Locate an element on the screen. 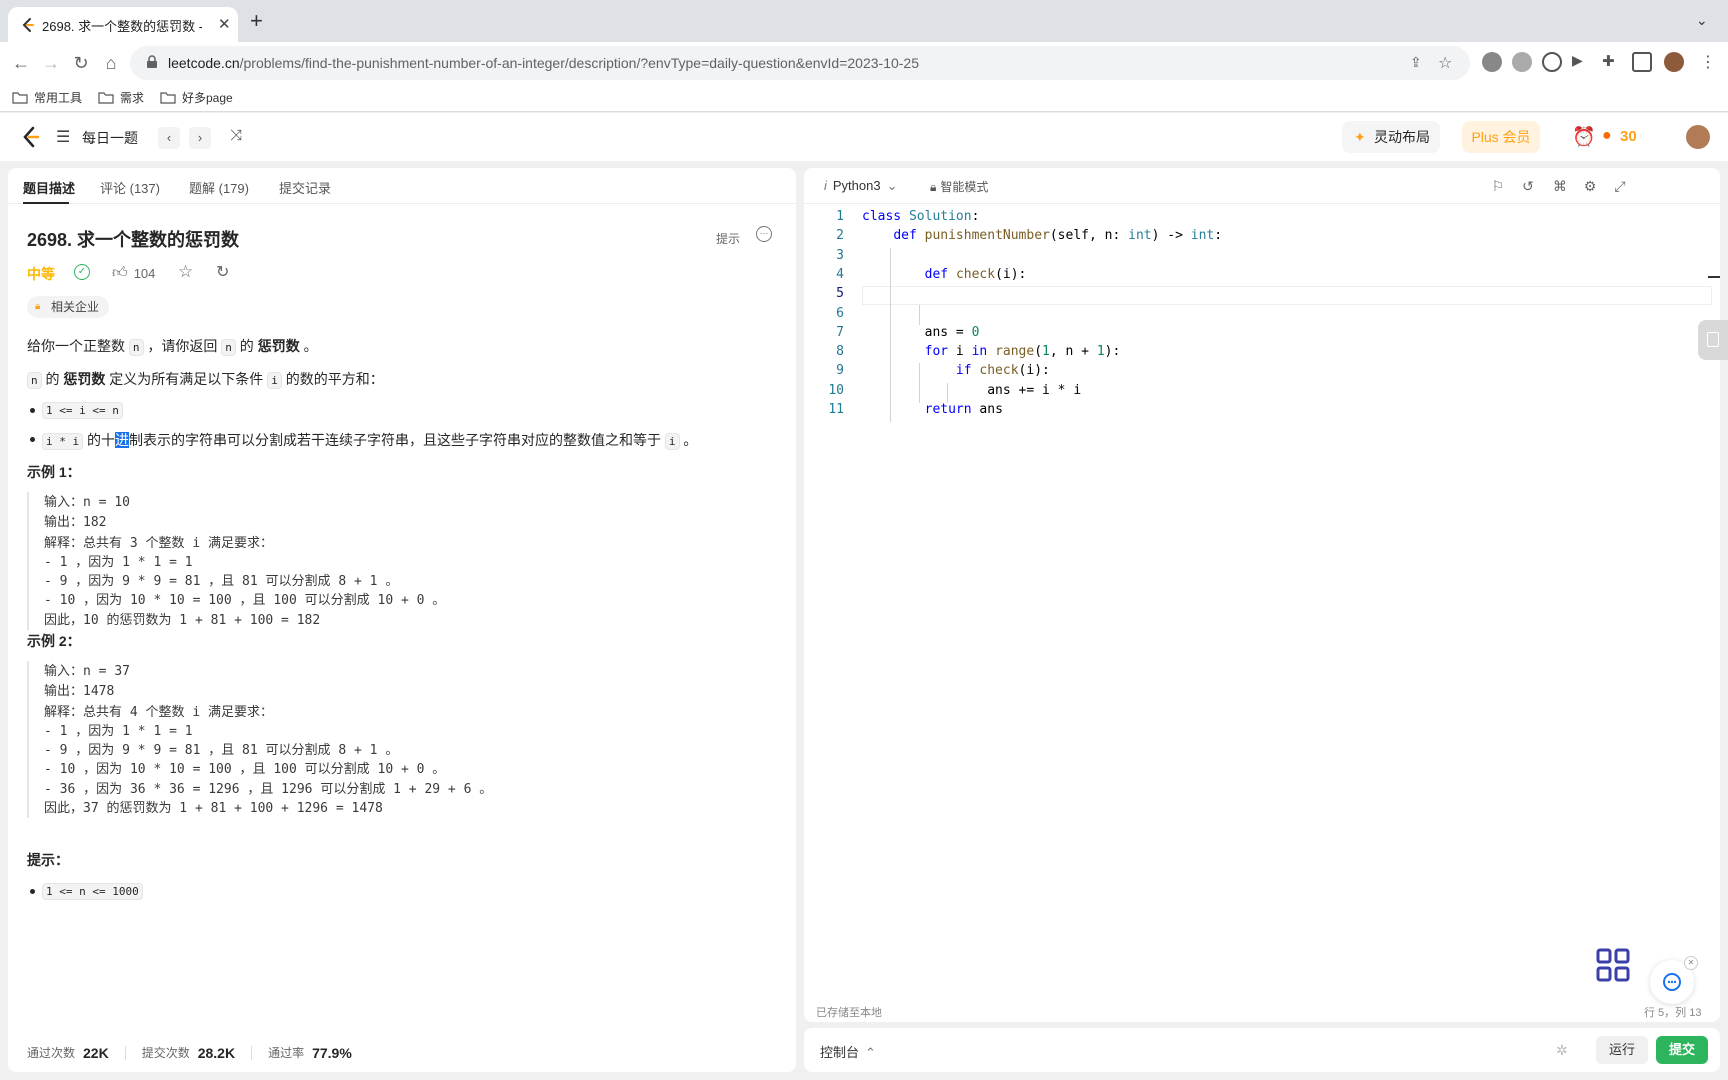 This screenshot has height=1080, width=1728. code-line: 5 is located at coordinates (1262, 293).